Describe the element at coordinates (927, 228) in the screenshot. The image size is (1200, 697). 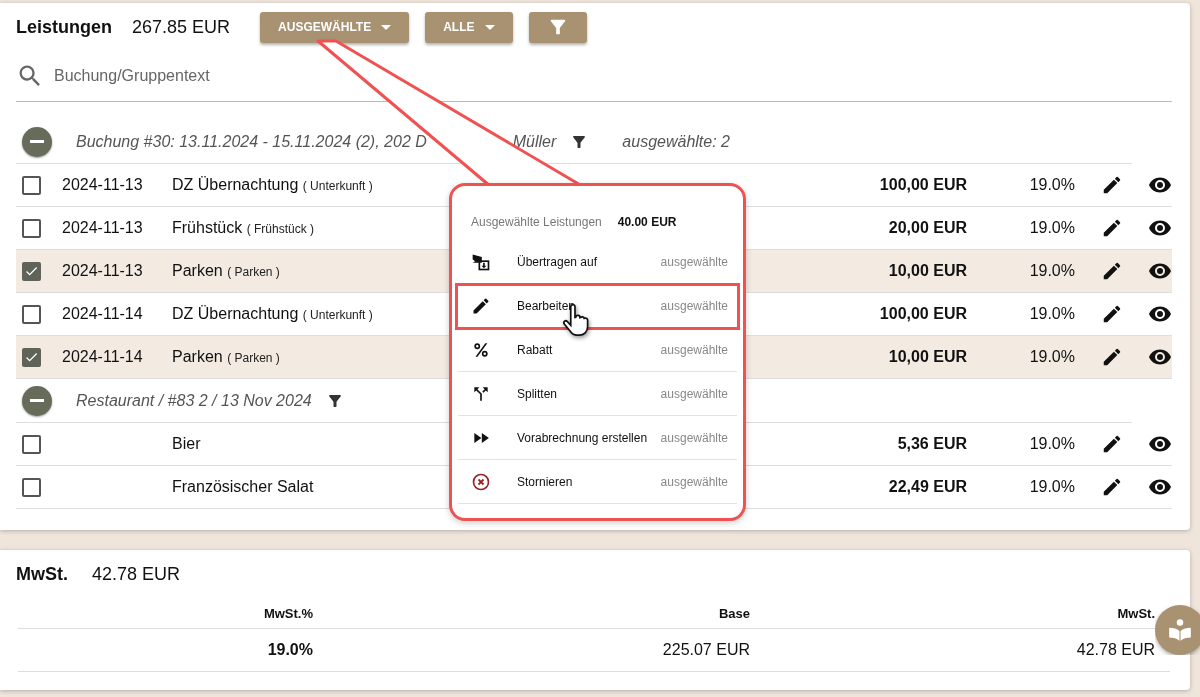
I see `amount-cell-text: 20,00 EUR` at that location.